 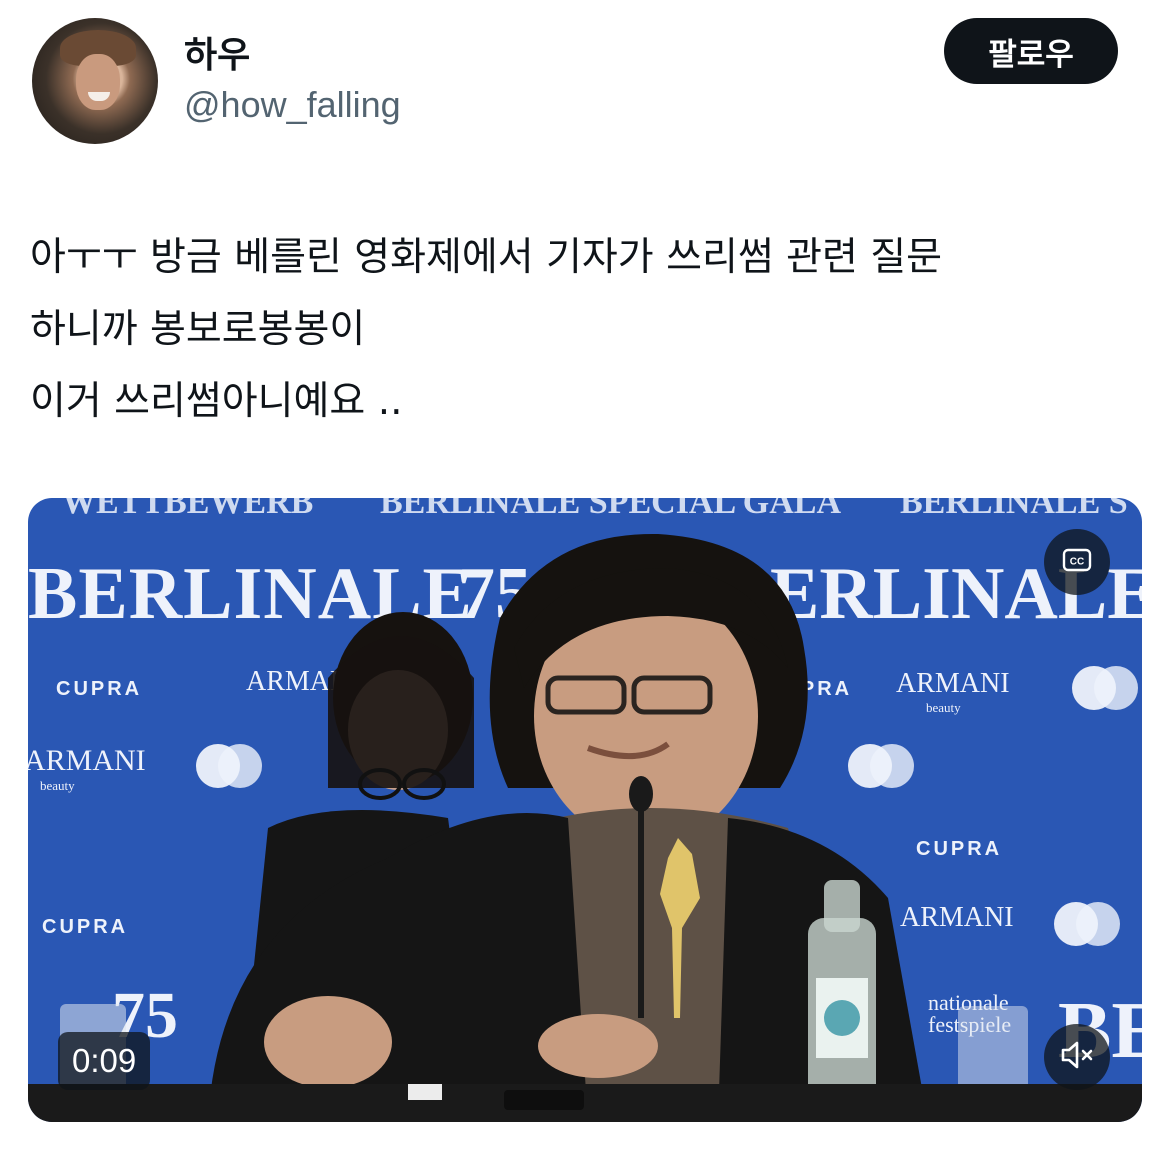 I want to click on closed-captions-button: CC, so click(x=1077, y=562).